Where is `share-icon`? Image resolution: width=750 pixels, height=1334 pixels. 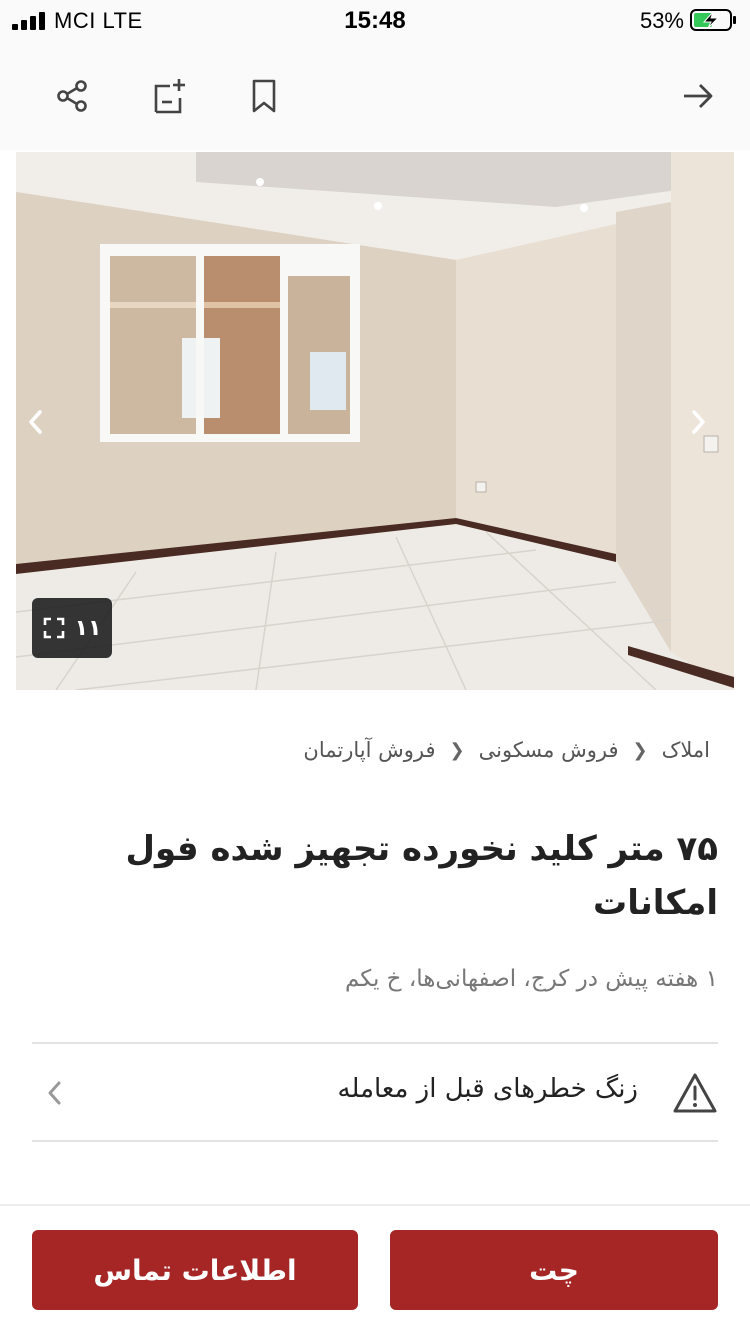
share-icon is located at coordinates (72, 96).